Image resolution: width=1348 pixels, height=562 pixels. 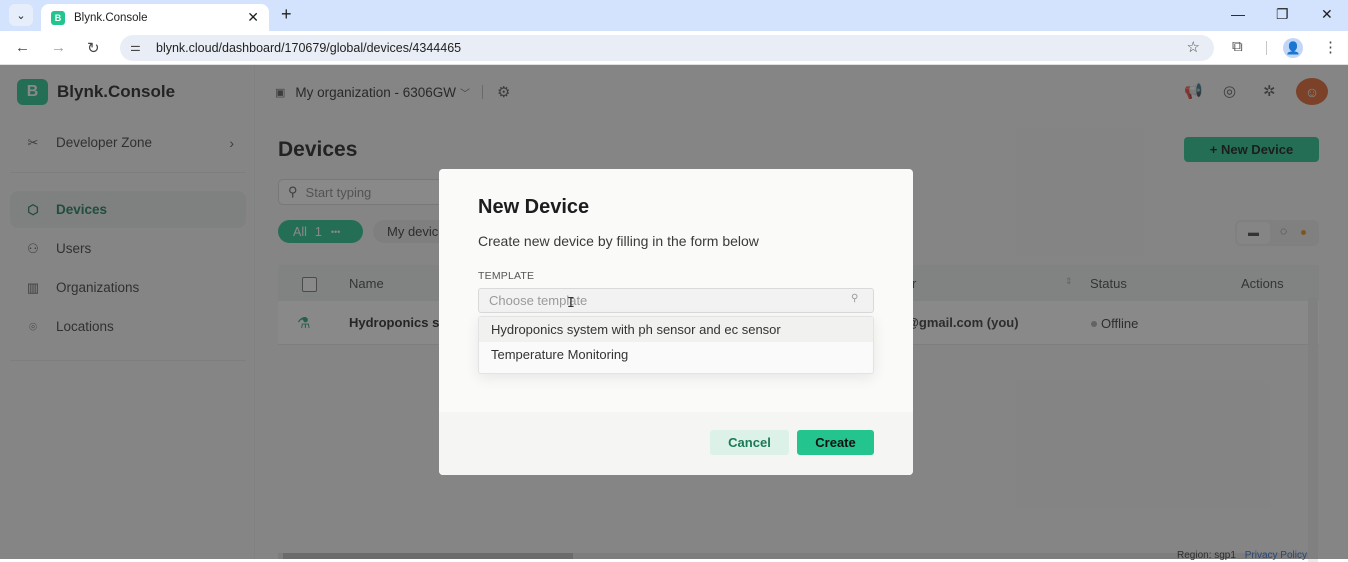 I want to click on tab-title: Blynk.Console, so click(x=111, y=17).